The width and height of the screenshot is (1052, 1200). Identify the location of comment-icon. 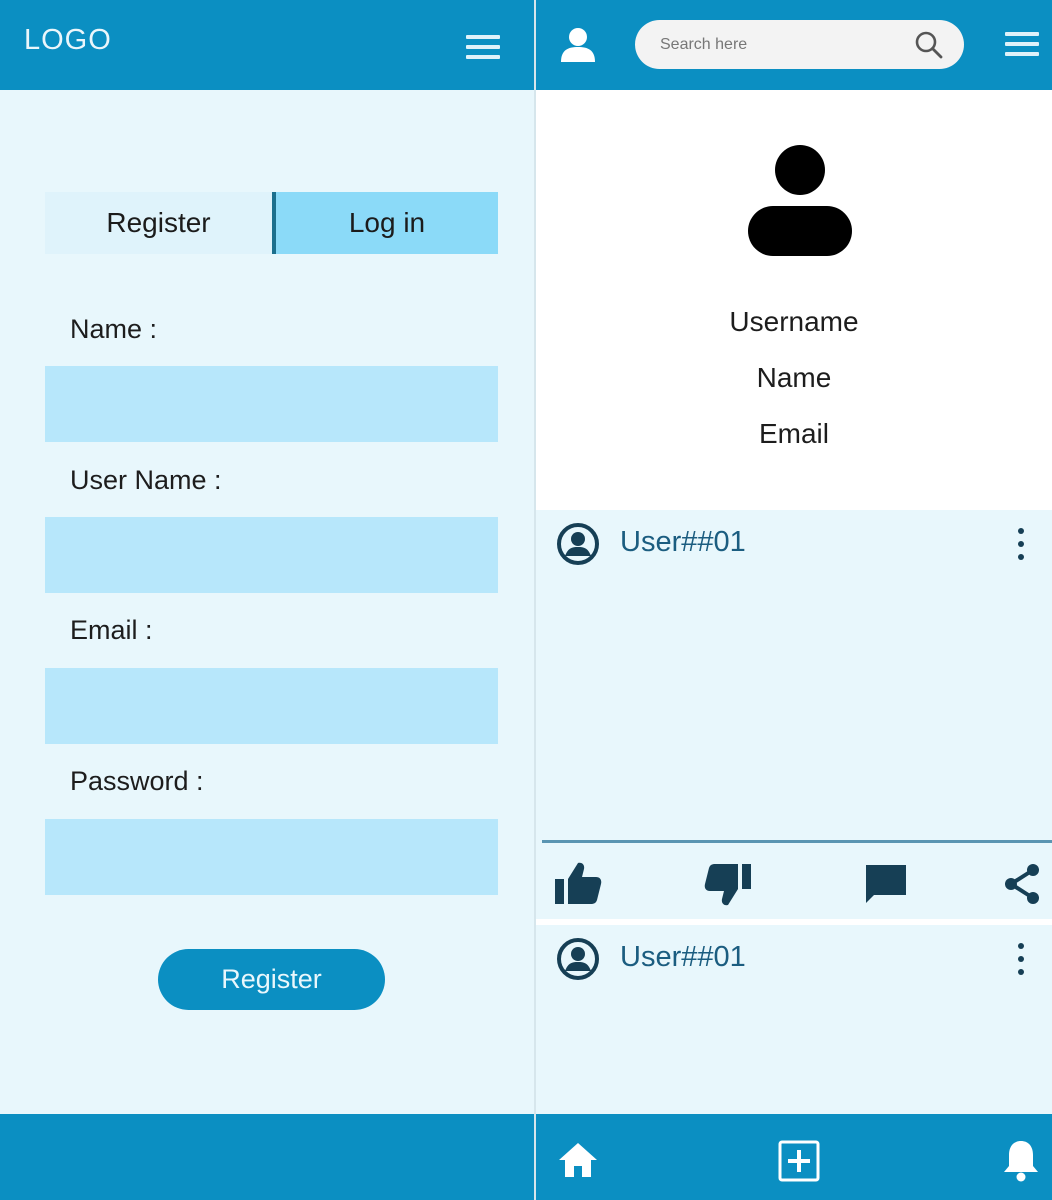
(886, 884).